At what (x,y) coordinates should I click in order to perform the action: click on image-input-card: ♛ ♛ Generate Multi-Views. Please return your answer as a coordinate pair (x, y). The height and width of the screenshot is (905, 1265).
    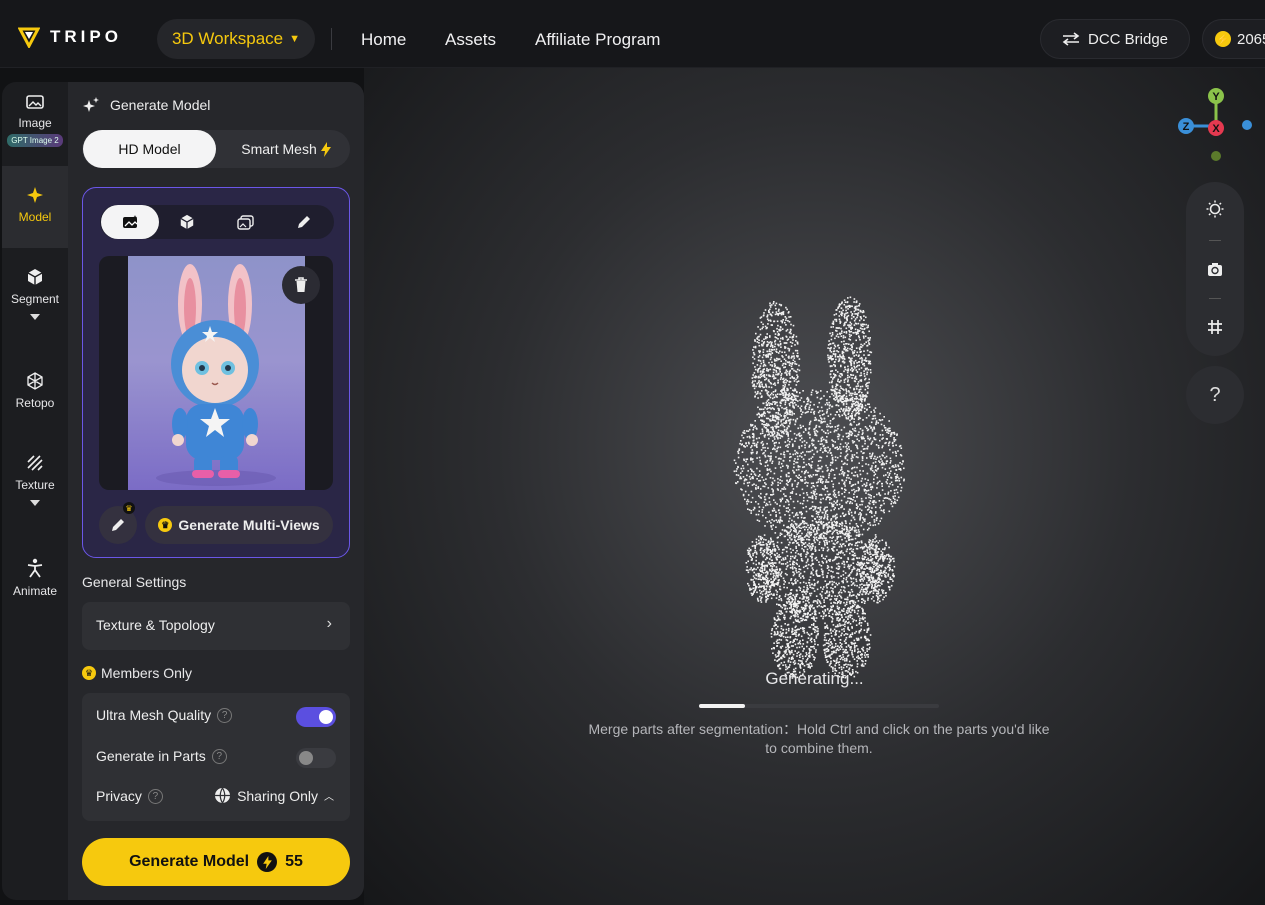
    Looking at the image, I should click on (216, 372).